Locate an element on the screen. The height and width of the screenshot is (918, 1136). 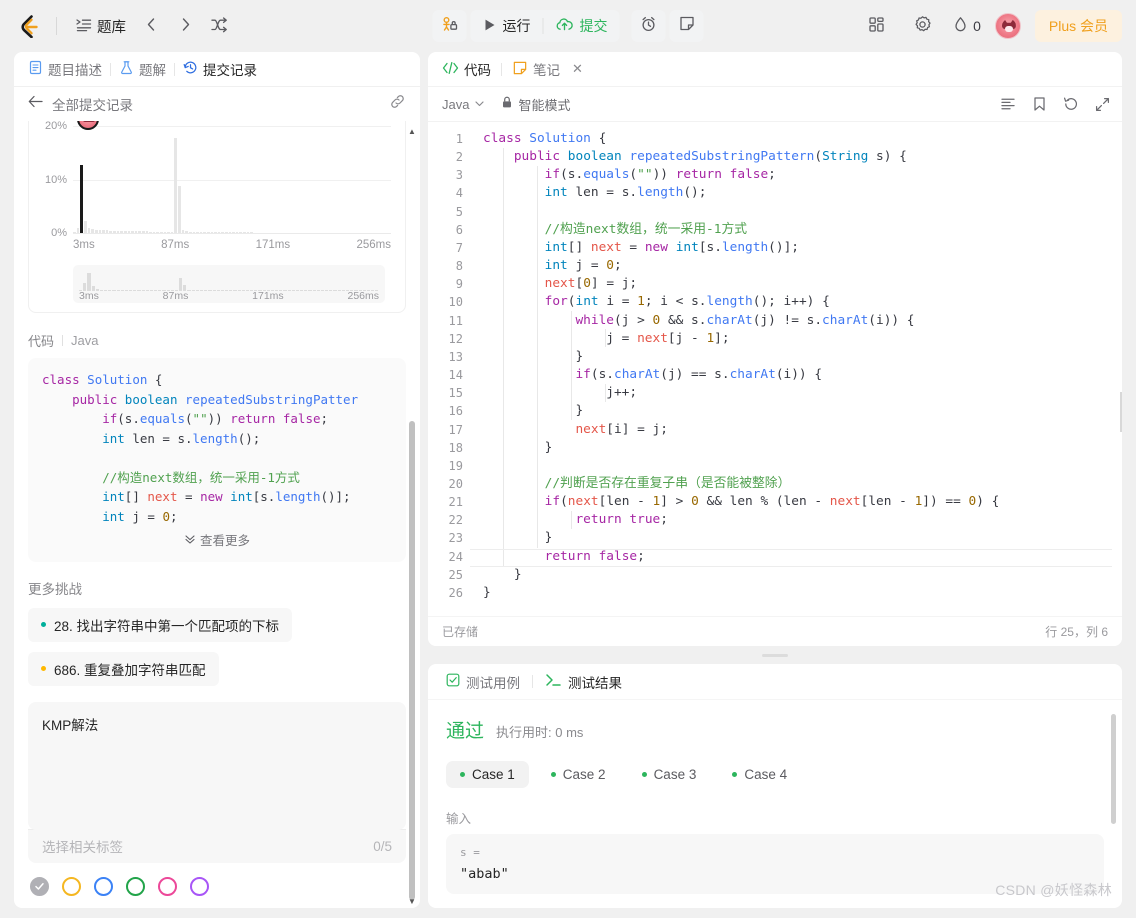
difficulty-dot is located at coordinates (43, 668).